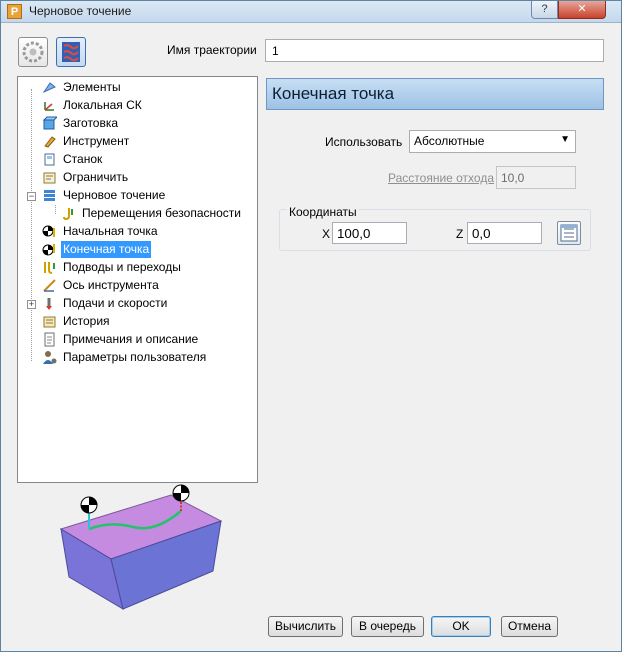  What do you see at coordinates (48, 250) in the screenshot?
I see `end-point-icon` at bounding box center [48, 250].